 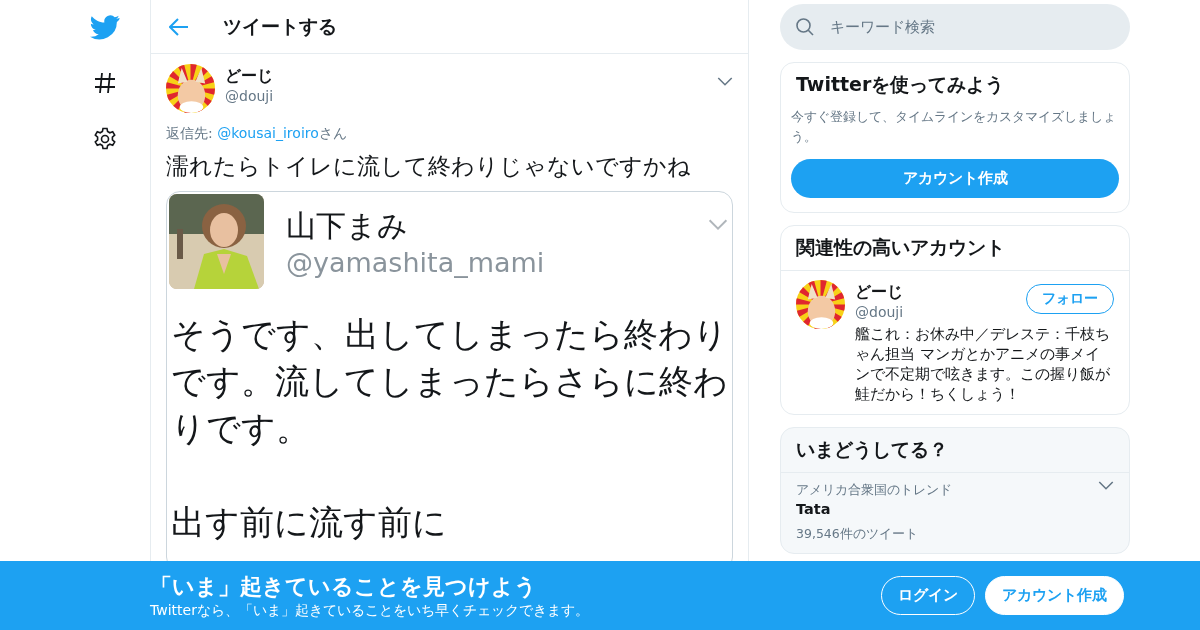 I want to click on back-arrow-icon, so click(x=179, y=26).